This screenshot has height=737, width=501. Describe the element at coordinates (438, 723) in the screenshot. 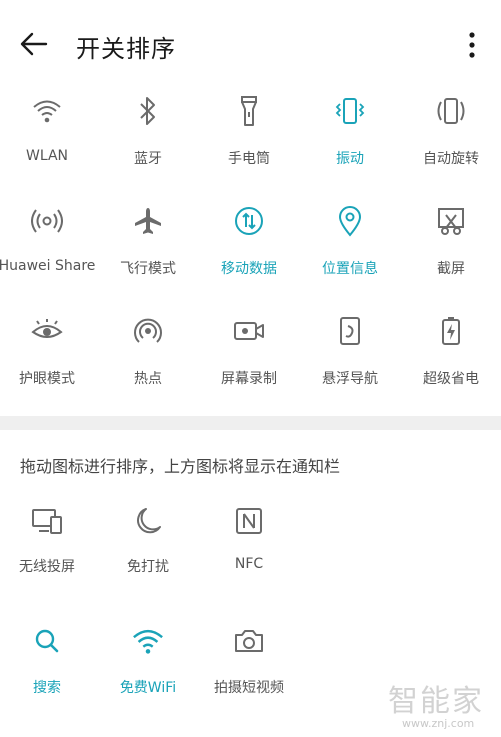

I see `watermark-url: www.znj.com` at that location.